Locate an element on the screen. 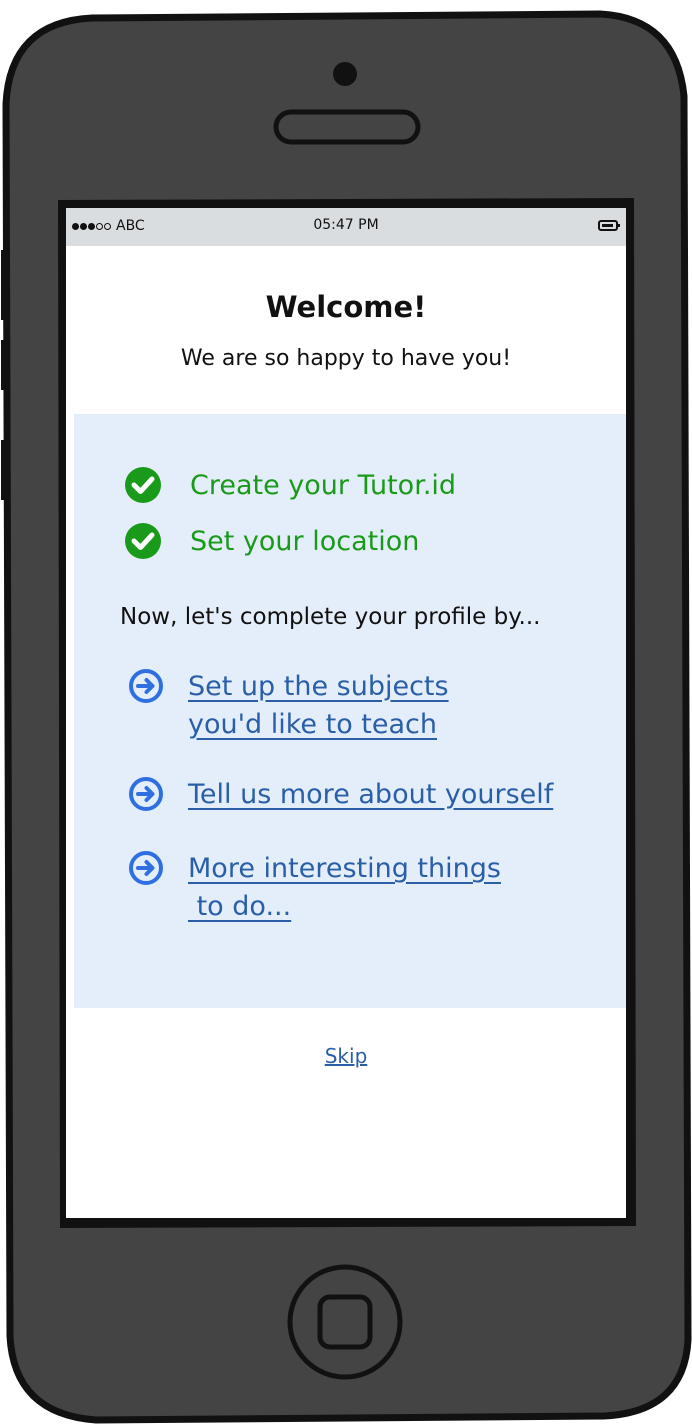 The height and width of the screenshot is (1424, 692). completed-step-label: Create your Tutor.id is located at coordinates (323, 485).